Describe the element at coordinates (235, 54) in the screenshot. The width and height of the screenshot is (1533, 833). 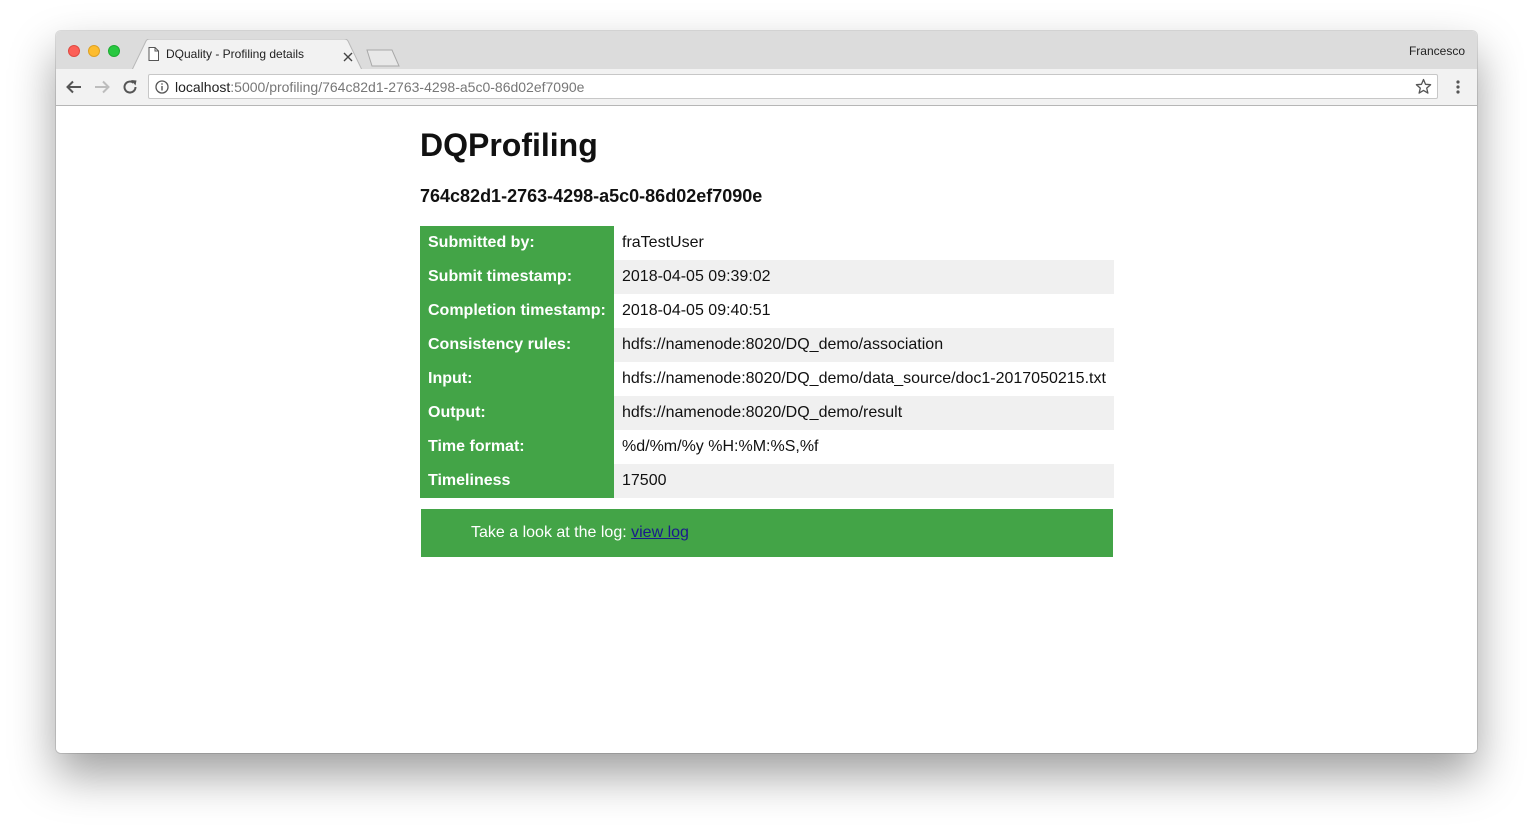
I see `tab-title: DQuality - Profiling details` at that location.